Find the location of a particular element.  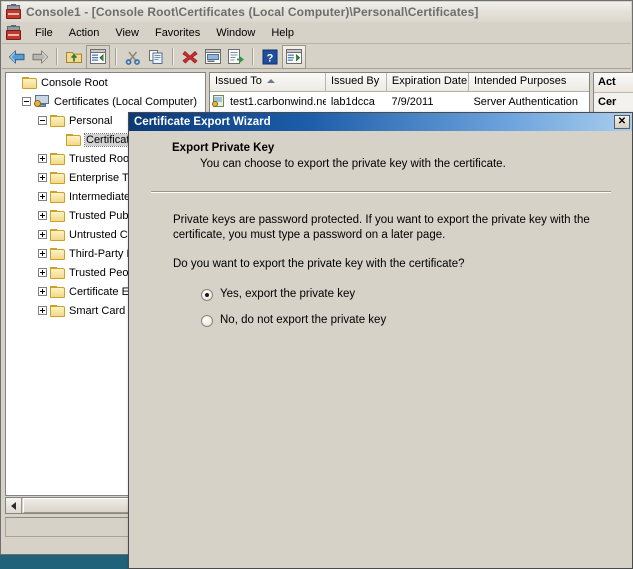

cell-text: 7/9/2011 is located at coordinates (412, 101).